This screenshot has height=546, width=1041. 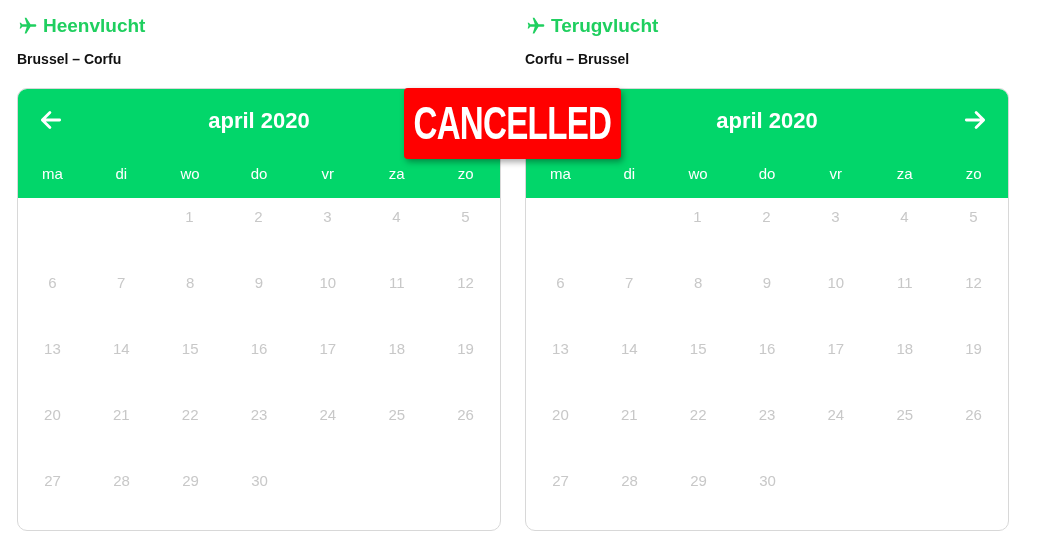 What do you see at coordinates (94, 25) in the screenshot?
I see `section-title: Heenvlucht` at bounding box center [94, 25].